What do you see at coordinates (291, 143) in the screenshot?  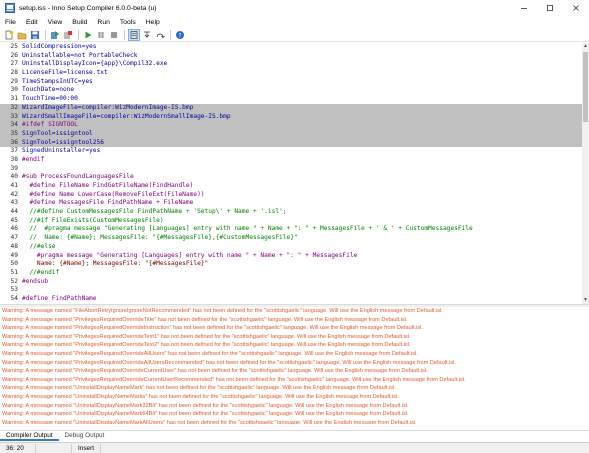 I see `editor-line: 36 SignTool=issigntool256` at bounding box center [291, 143].